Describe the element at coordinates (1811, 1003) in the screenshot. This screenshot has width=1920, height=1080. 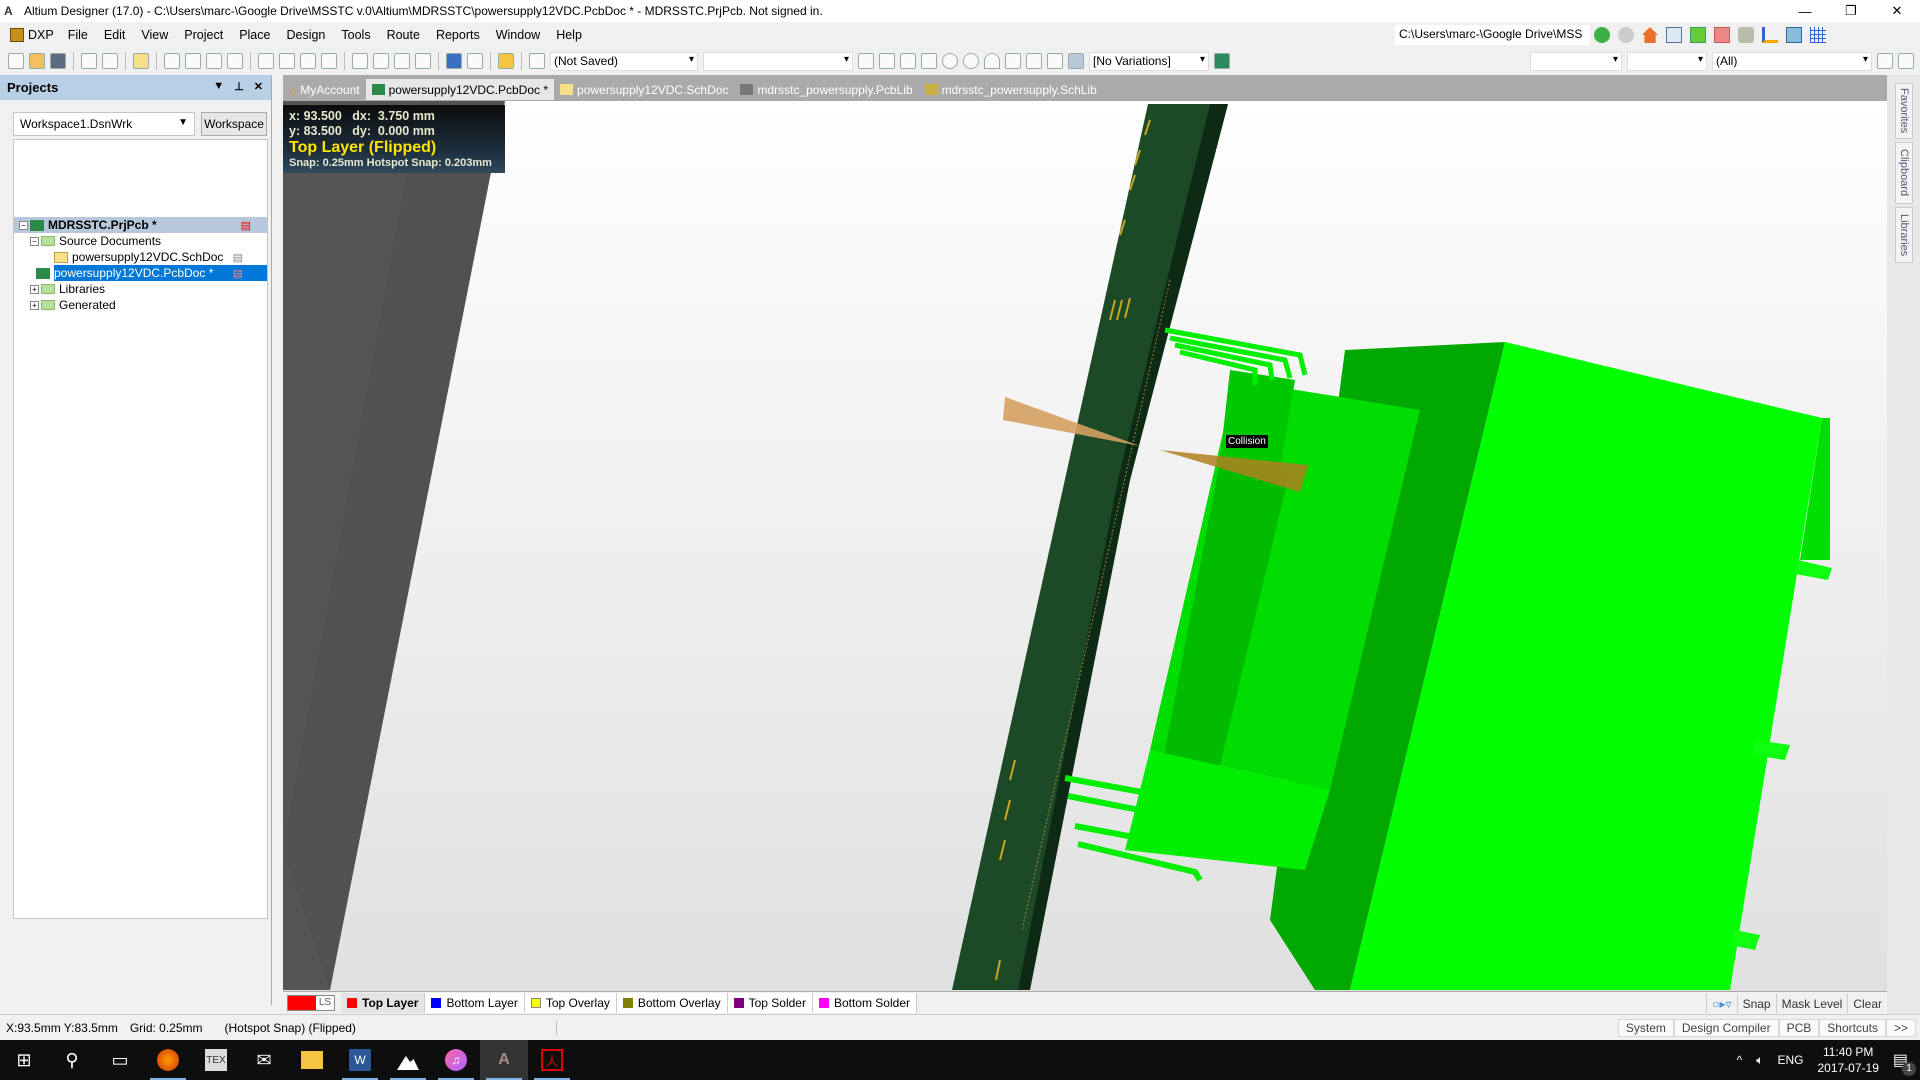
I see `mask-level-button: Mask Level` at that location.